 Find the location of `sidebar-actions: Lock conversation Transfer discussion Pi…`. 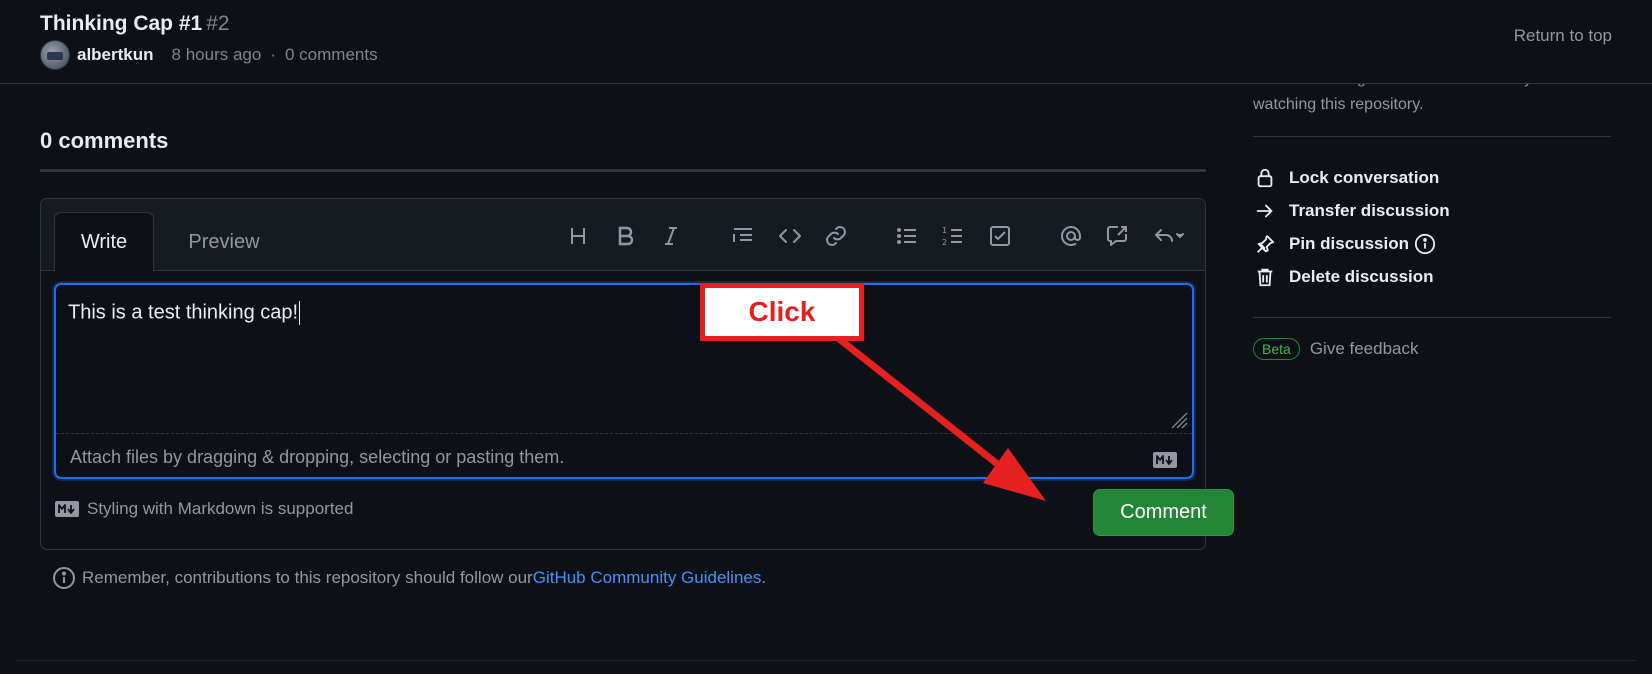

sidebar-actions: Lock conversation Transfer discussion Pi… is located at coordinates (1432, 227).